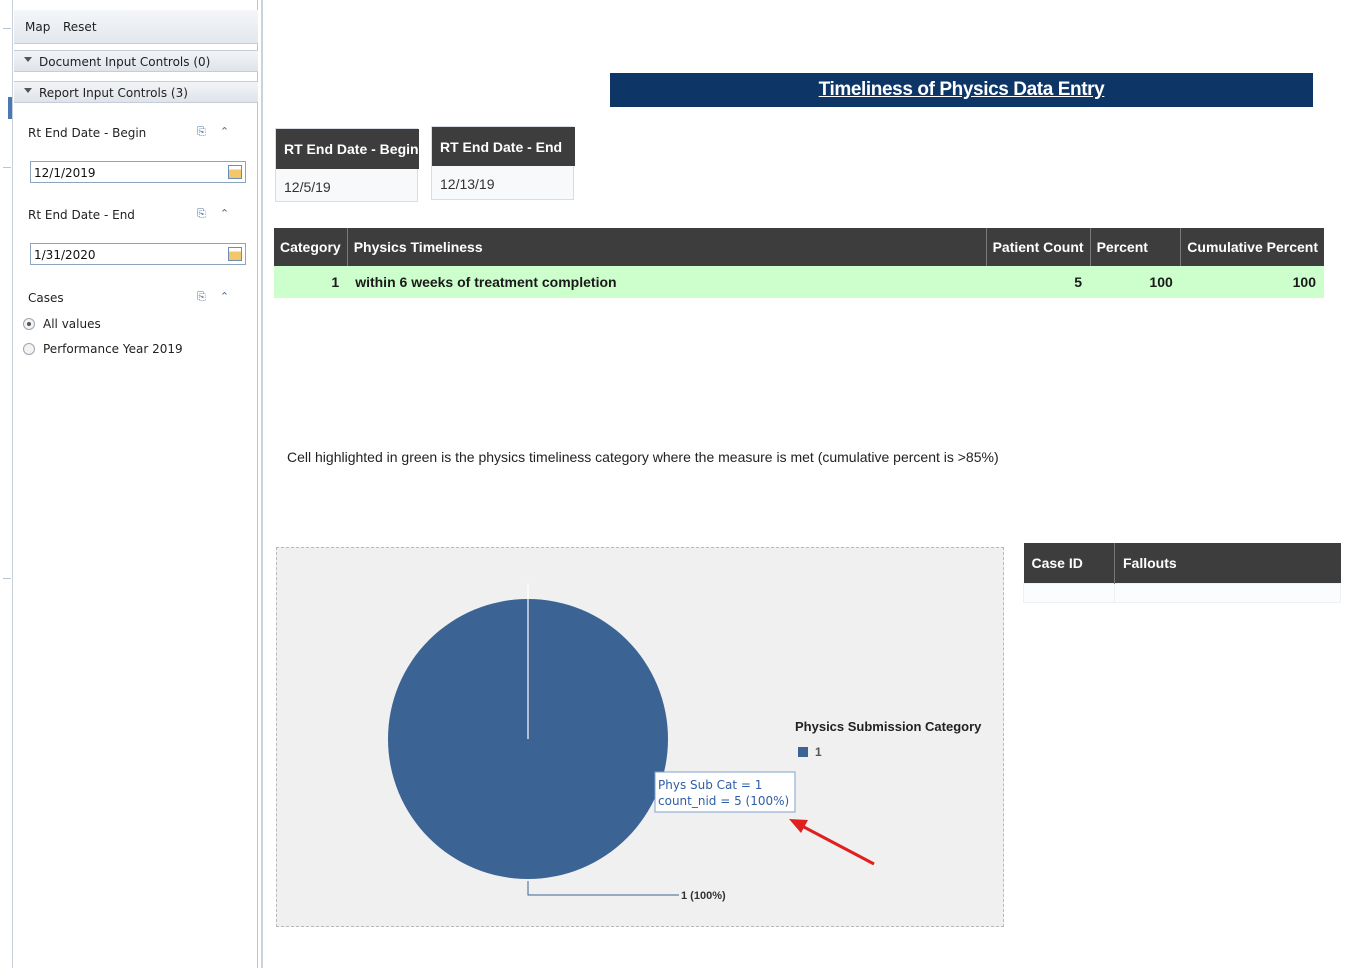  What do you see at coordinates (703, 896) in the screenshot?
I see `slice-label: 1 (100%)` at bounding box center [703, 896].